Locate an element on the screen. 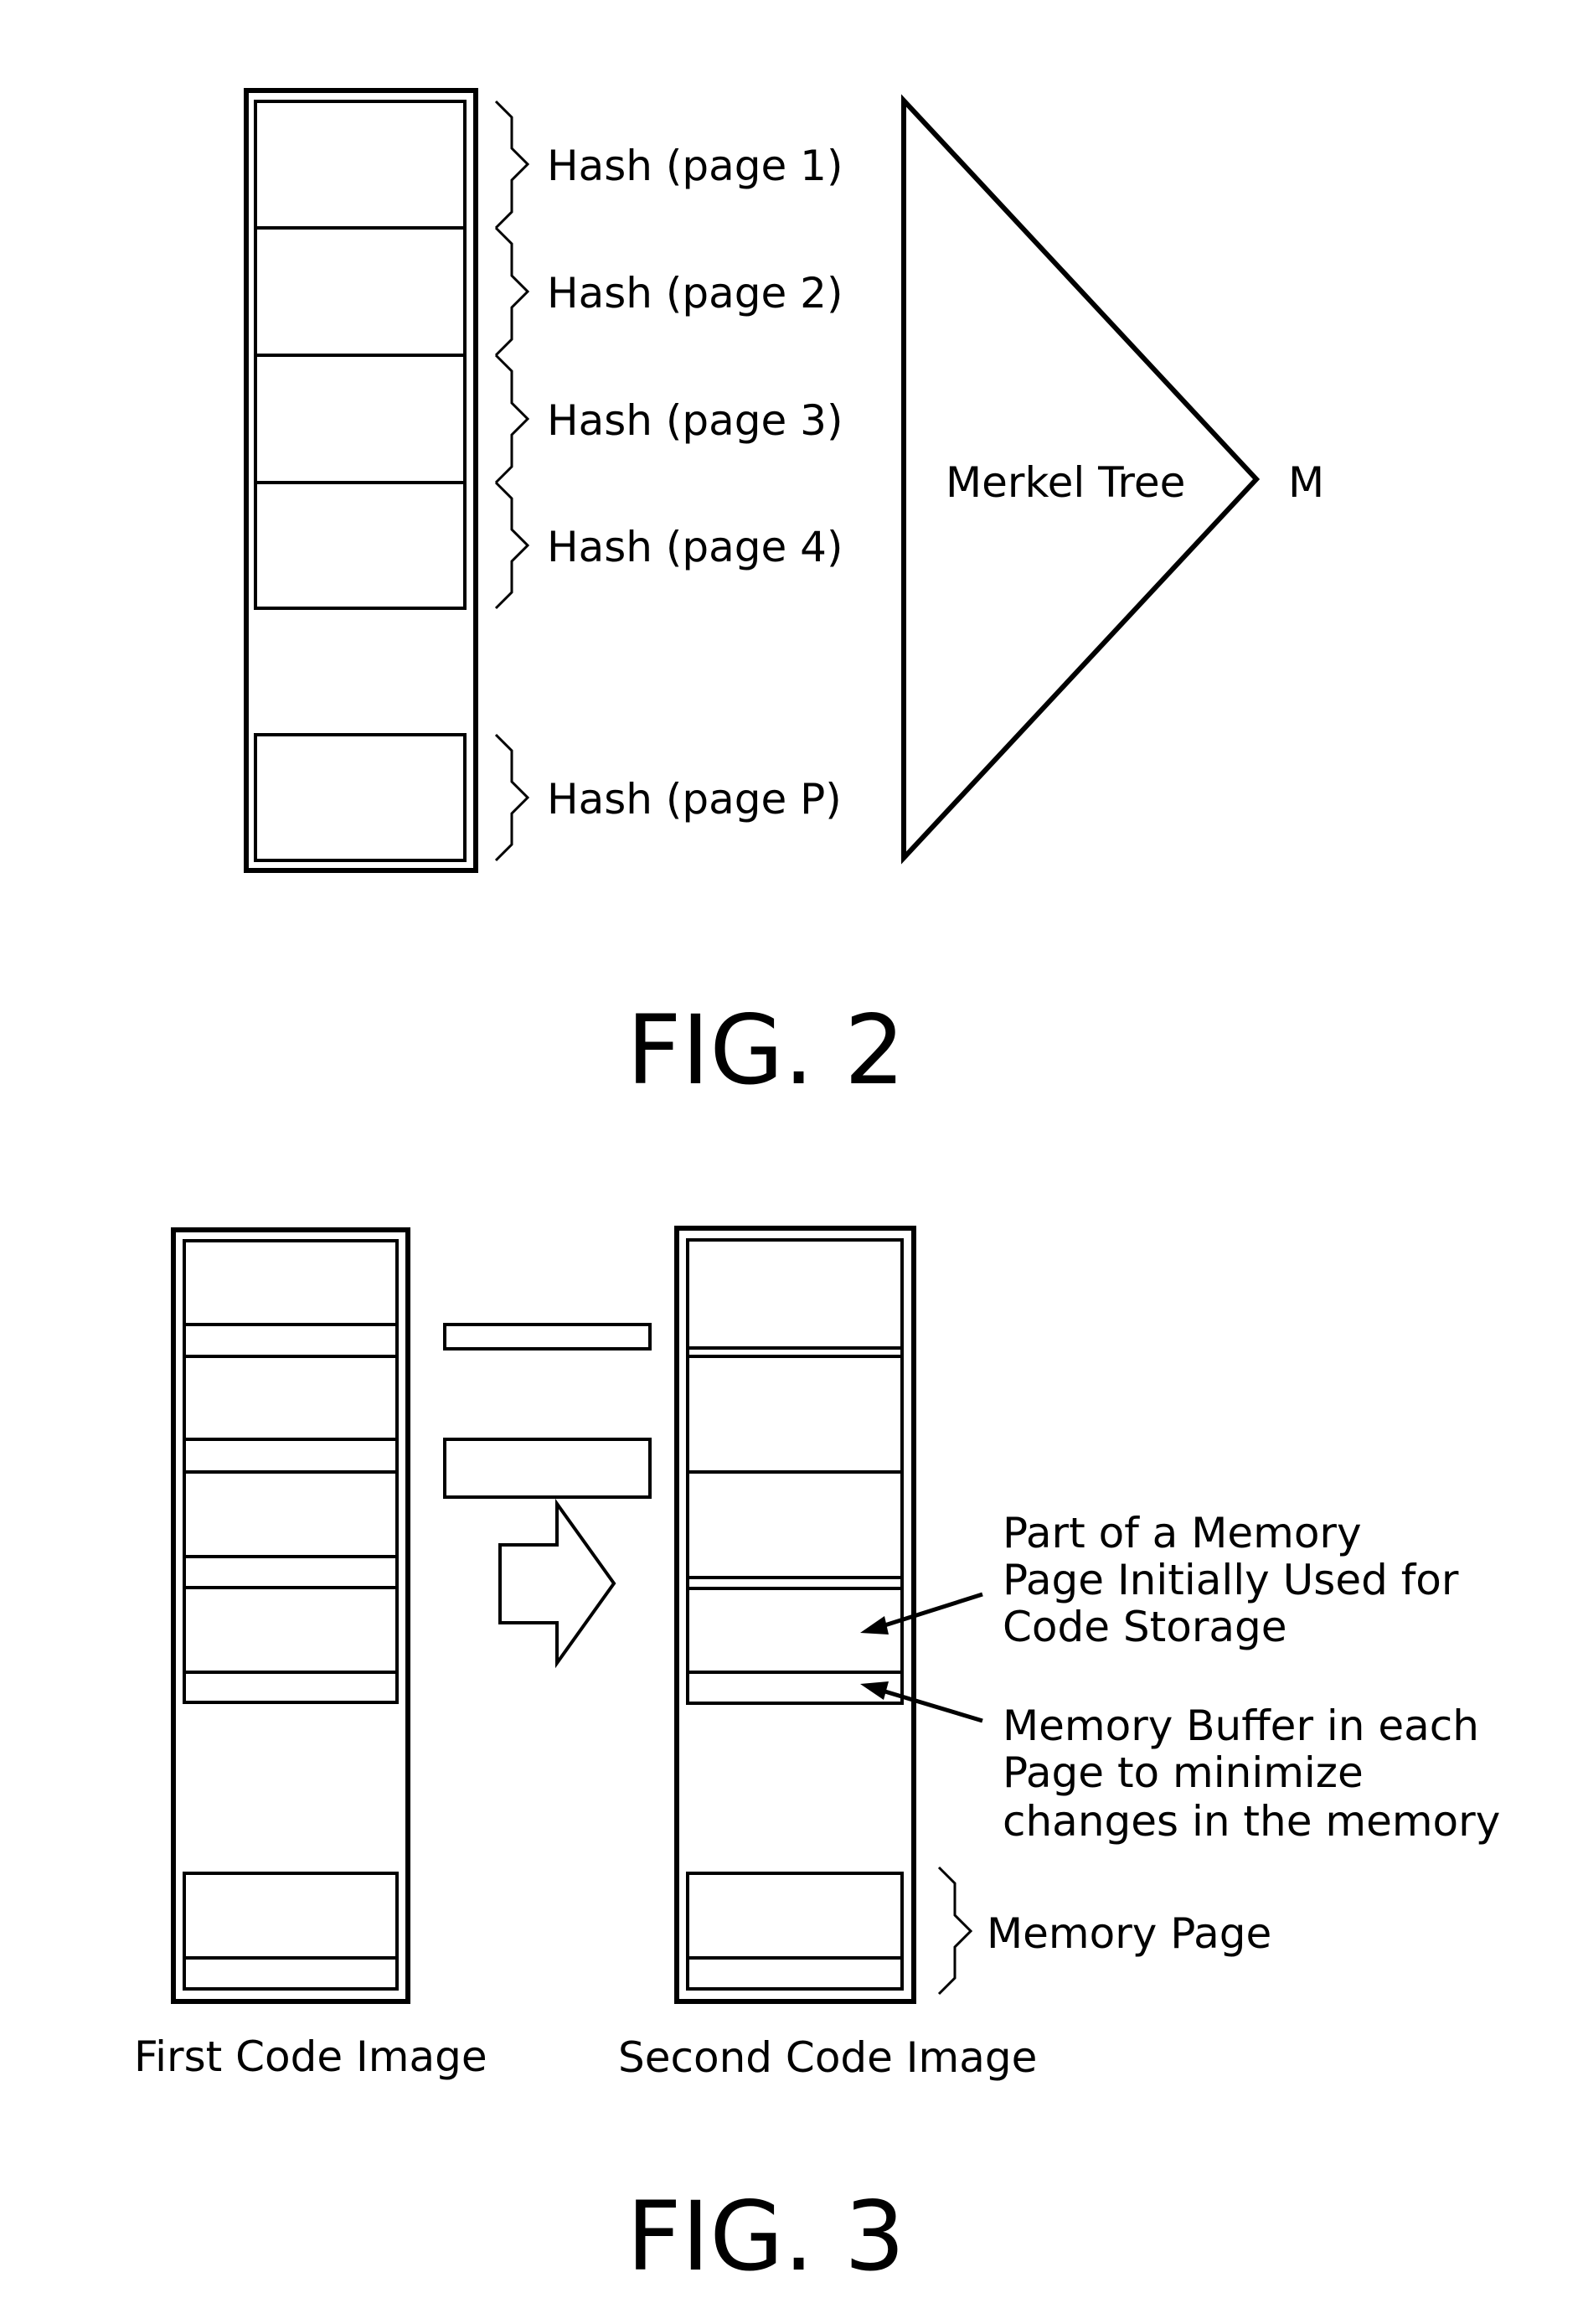 The width and height of the screenshot is (1583, 2324). hash-label-page-4: Hash (page 4) is located at coordinates (695, 547).